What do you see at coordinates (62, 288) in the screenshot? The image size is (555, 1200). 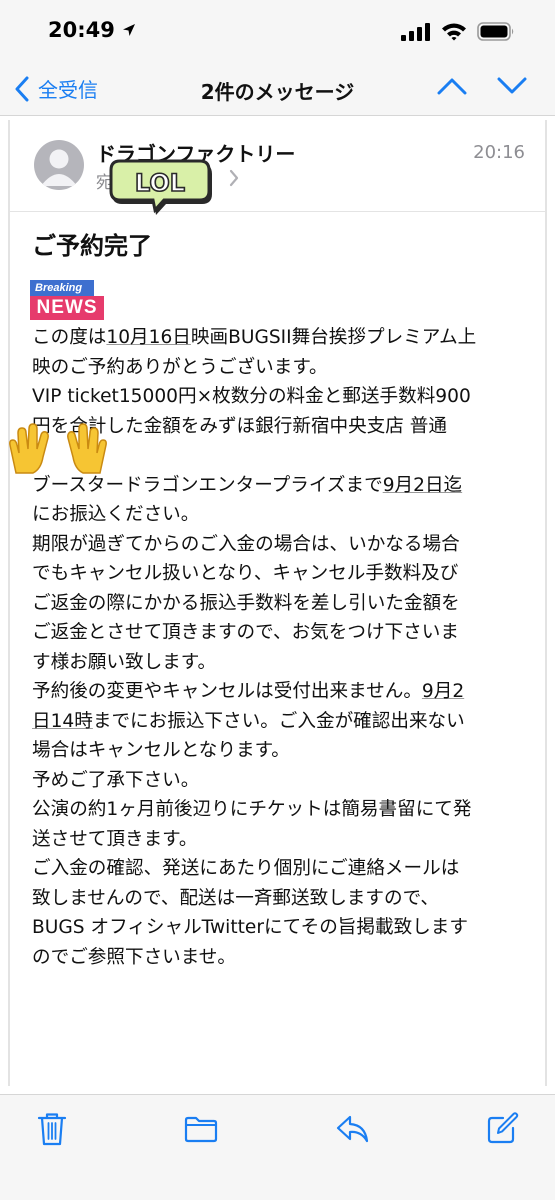 I see `breaking-label: Breaking` at bounding box center [62, 288].